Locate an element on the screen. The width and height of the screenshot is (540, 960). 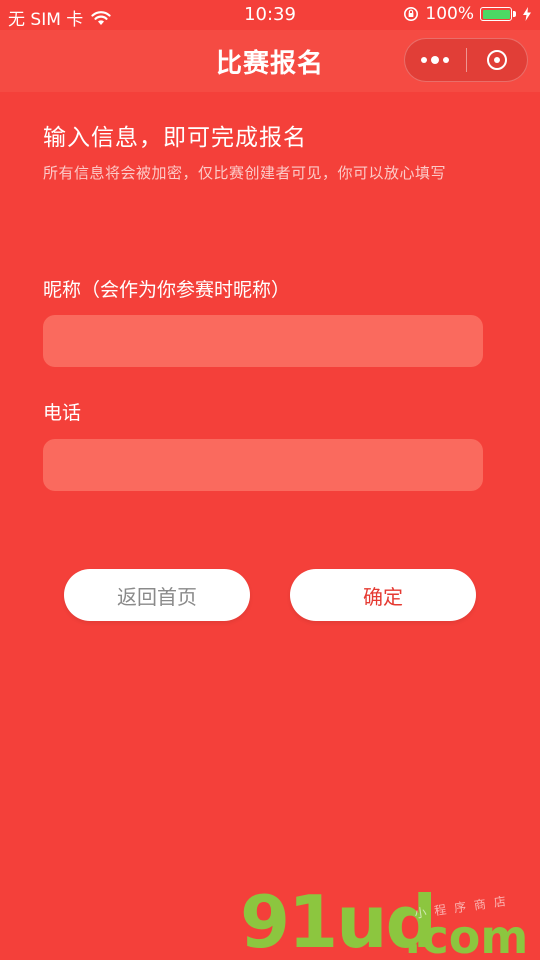
watermark-logo: 91ud .com 小程序商店 is located at coordinates (390, 920).